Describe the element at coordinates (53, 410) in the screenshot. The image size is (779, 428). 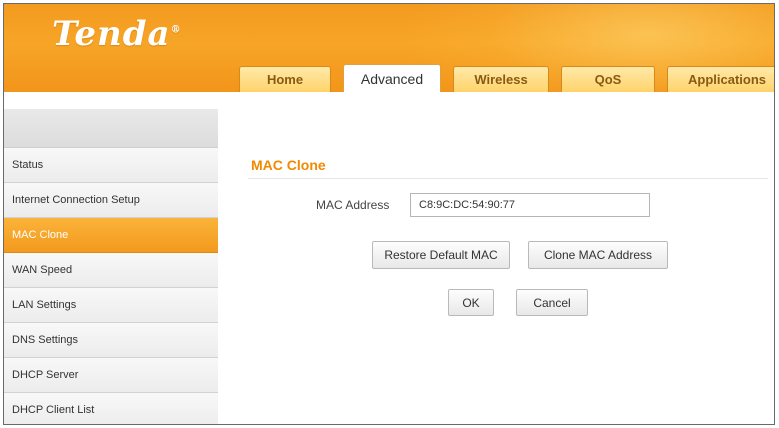
I see `sidebar-item-label: DHCP Client List` at that location.